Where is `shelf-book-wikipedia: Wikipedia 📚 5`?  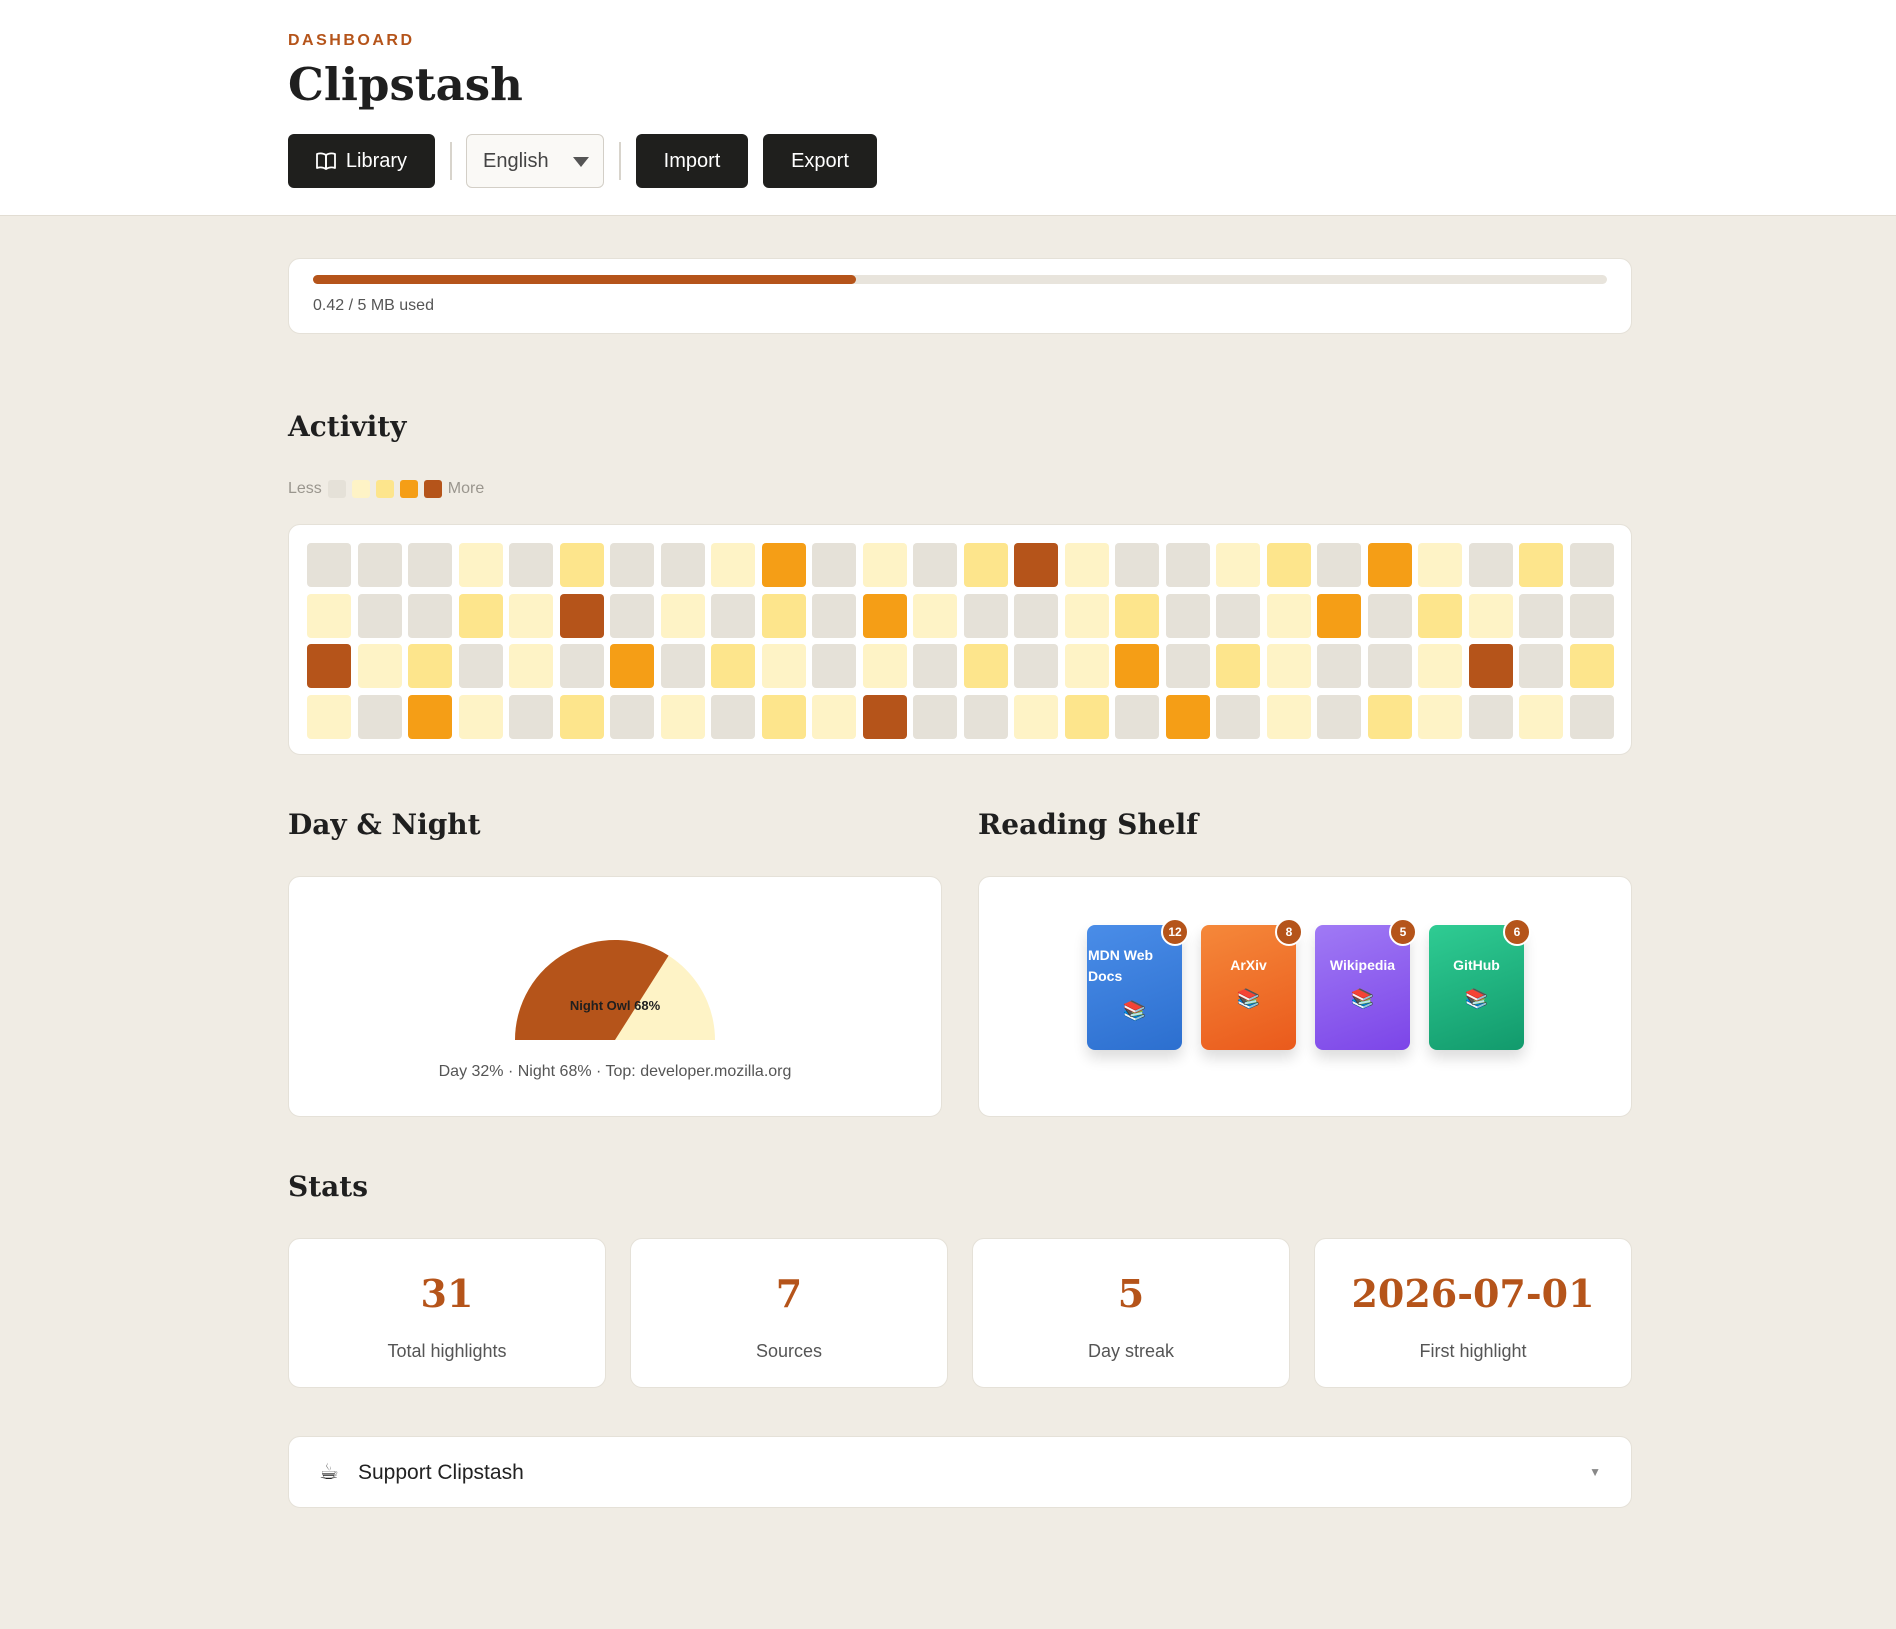 shelf-book-wikipedia: Wikipedia 📚 5 is located at coordinates (1366, 984).